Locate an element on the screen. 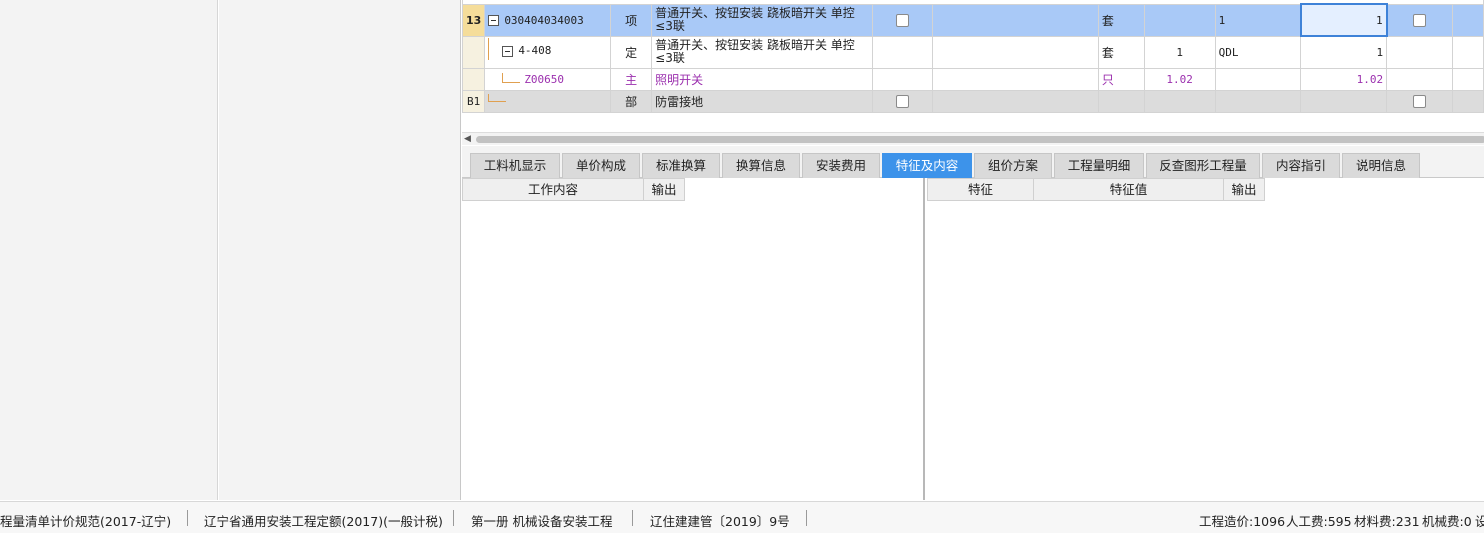  status-trailing: 设 is located at coordinates (1479, 521).